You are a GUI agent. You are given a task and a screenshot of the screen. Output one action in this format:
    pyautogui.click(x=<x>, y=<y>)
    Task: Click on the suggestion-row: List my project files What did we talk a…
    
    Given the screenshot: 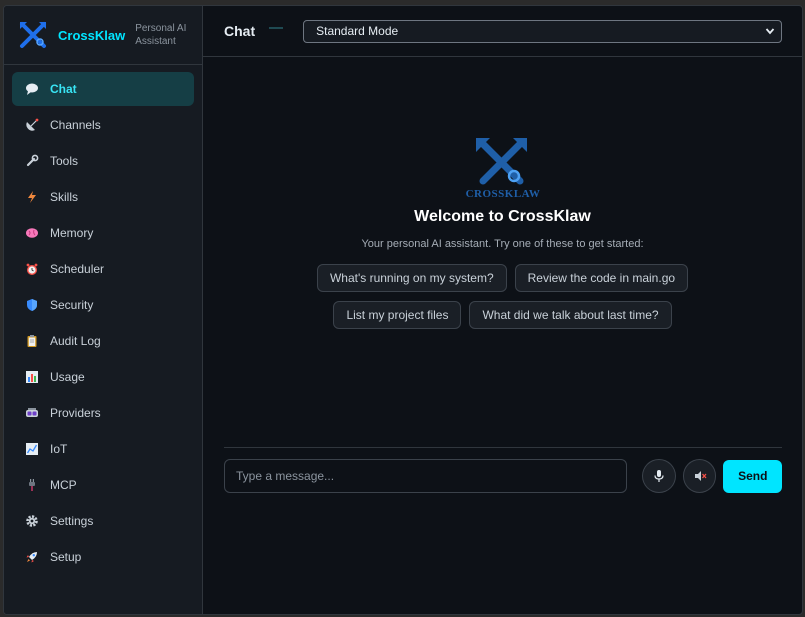 What is the action you would take?
    pyautogui.click(x=502, y=315)
    